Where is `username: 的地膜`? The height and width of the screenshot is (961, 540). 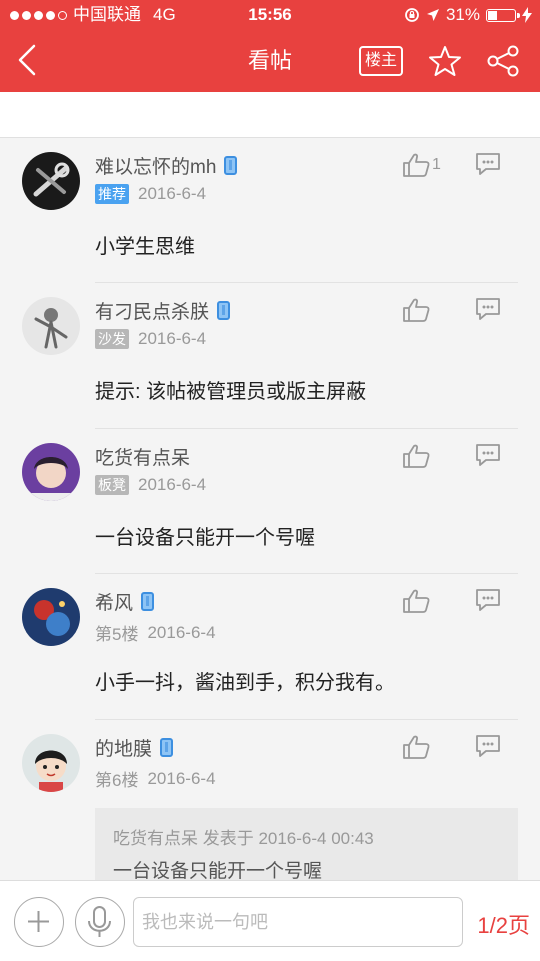
username: 的地膜 is located at coordinates (134, 747).